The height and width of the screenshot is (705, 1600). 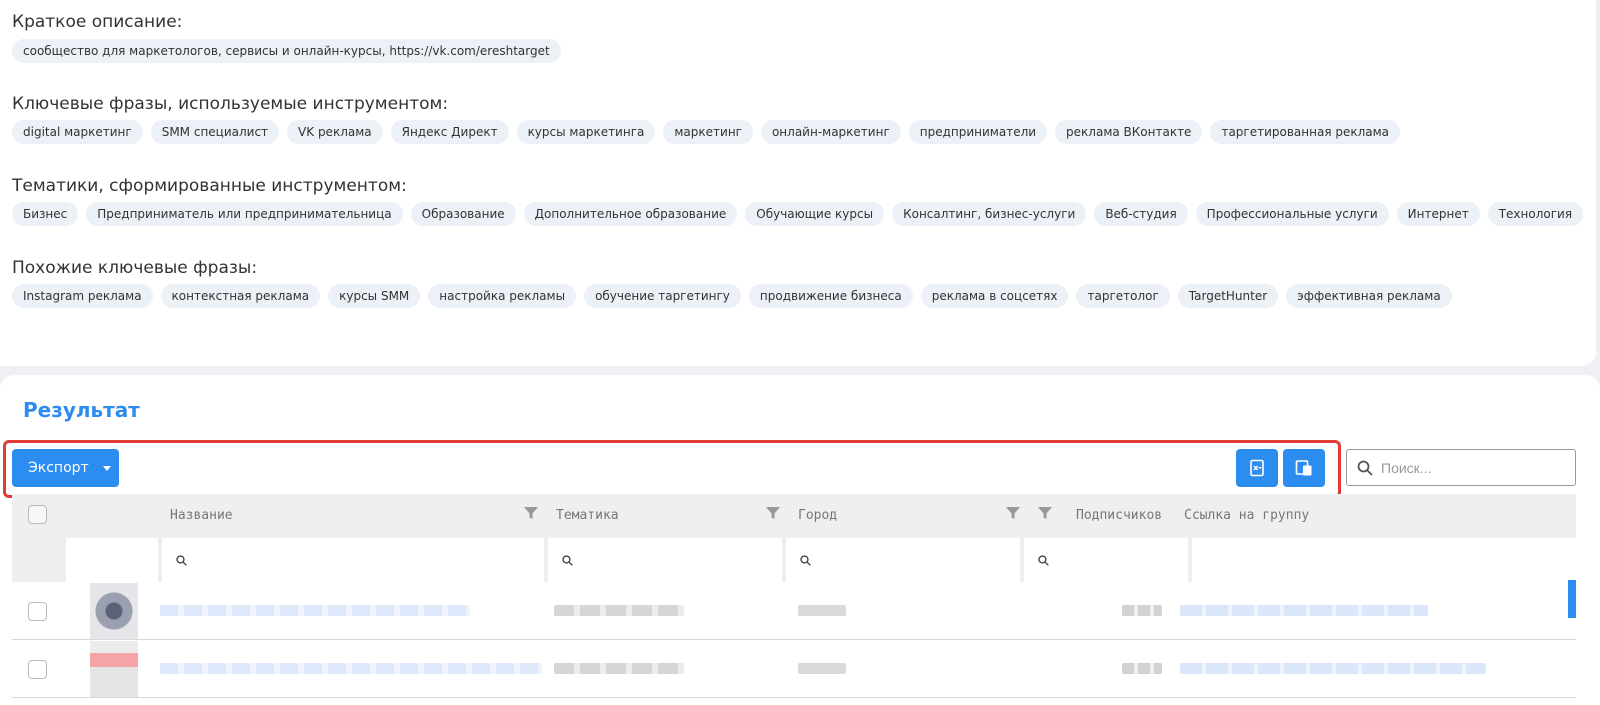 I want to click on filter-row, so click(x=794, y=560).